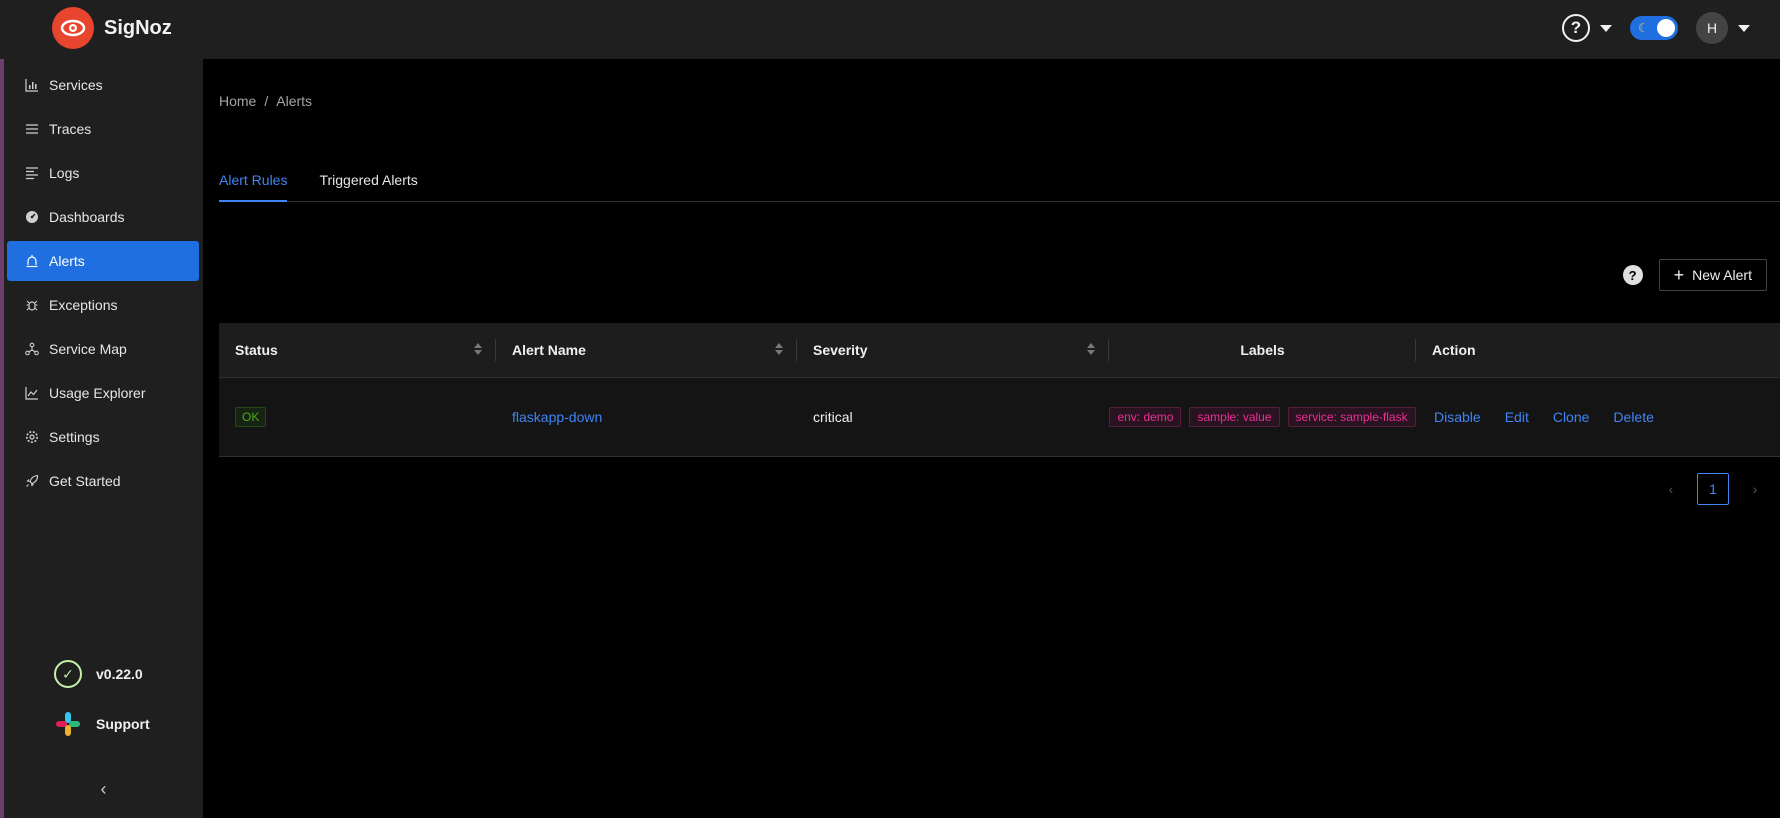  Describe the element at coordinates (97, 393) in the screenshot. I see `sidebar-item-label: Usage Explorer` at that location.